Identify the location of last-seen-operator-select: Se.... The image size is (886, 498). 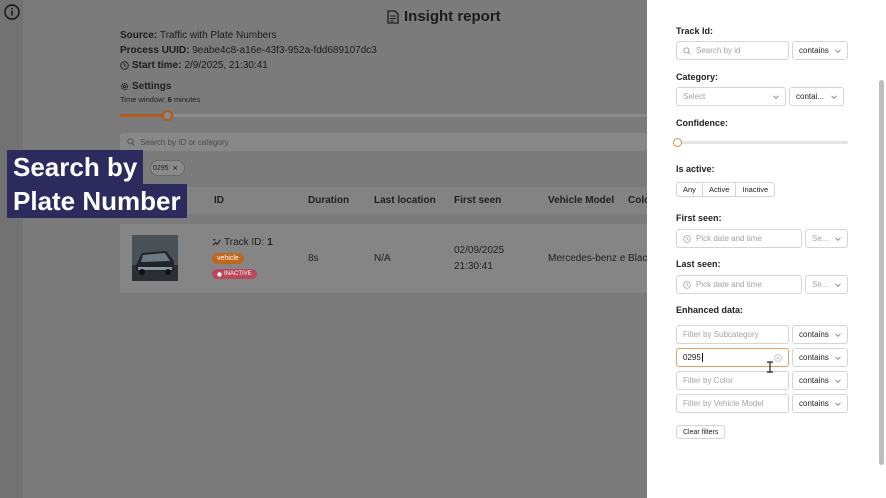
(826, 284).